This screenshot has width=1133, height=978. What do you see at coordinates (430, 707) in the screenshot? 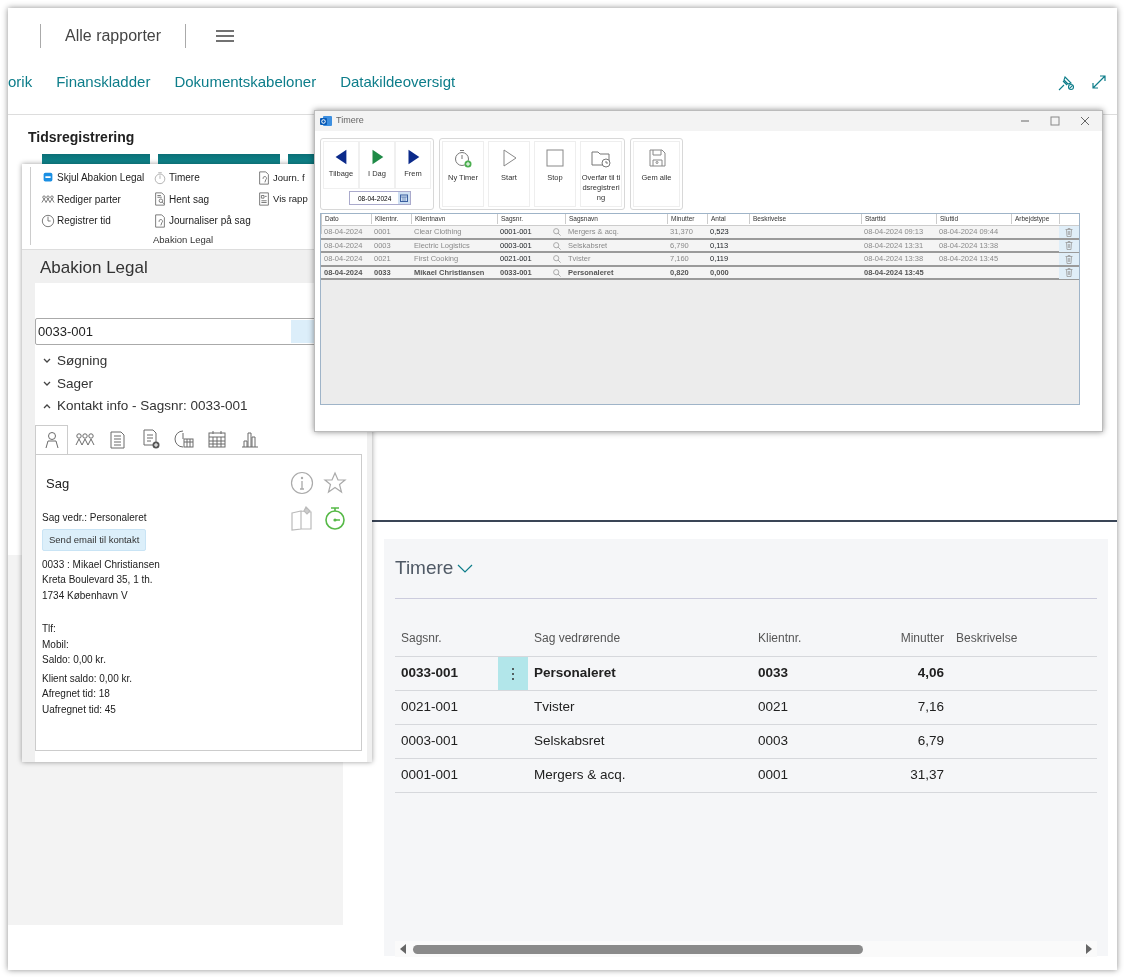
I see `table-cell-text: 0021-001` at bounding box center [430, 707].